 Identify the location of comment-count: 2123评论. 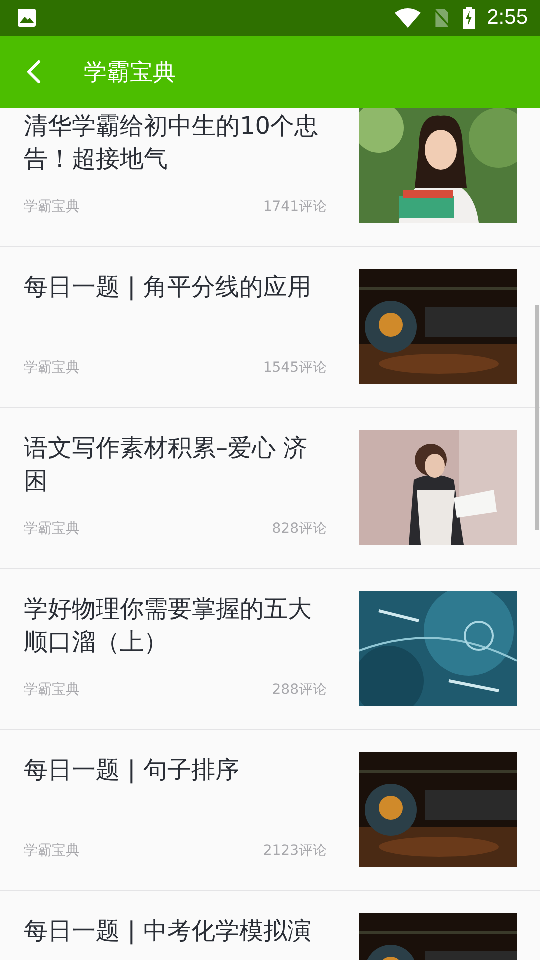
(295, 851).